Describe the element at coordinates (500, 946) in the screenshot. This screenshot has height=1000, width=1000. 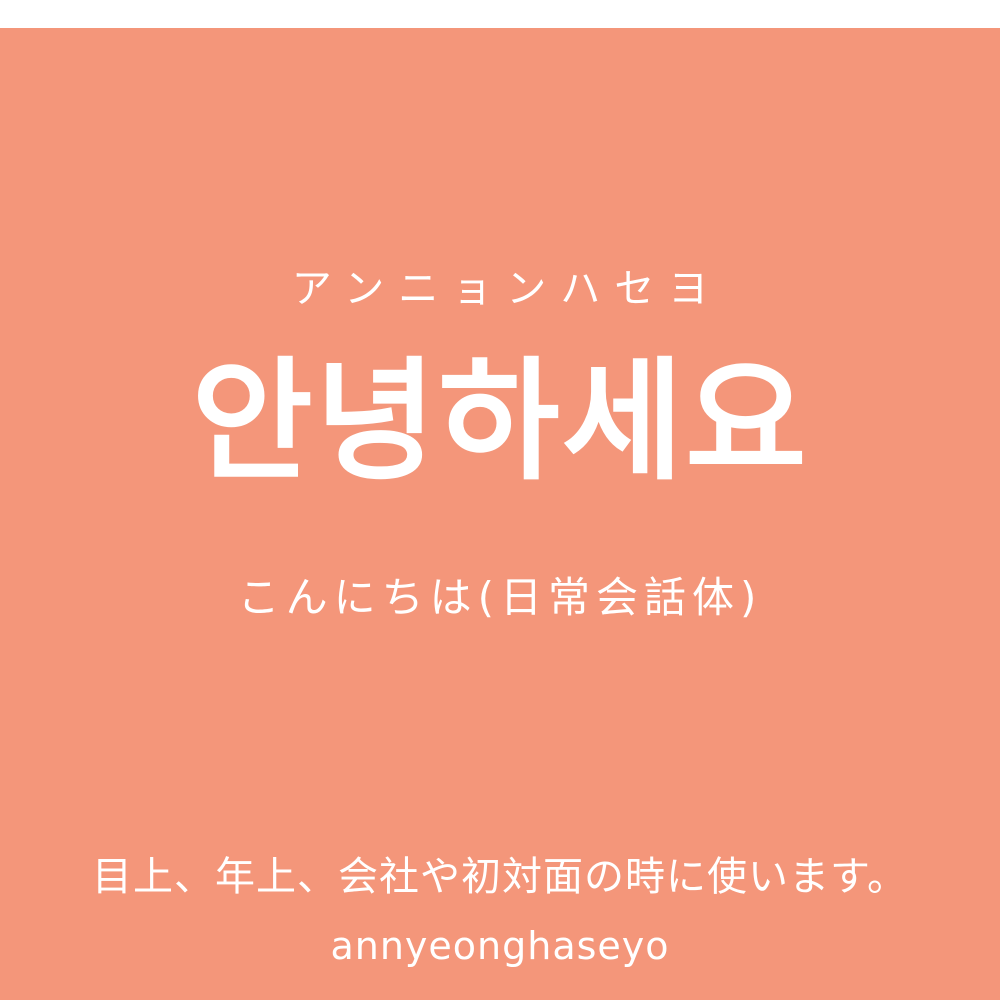
I see `romanization: annyeonghaseyo` at that location.